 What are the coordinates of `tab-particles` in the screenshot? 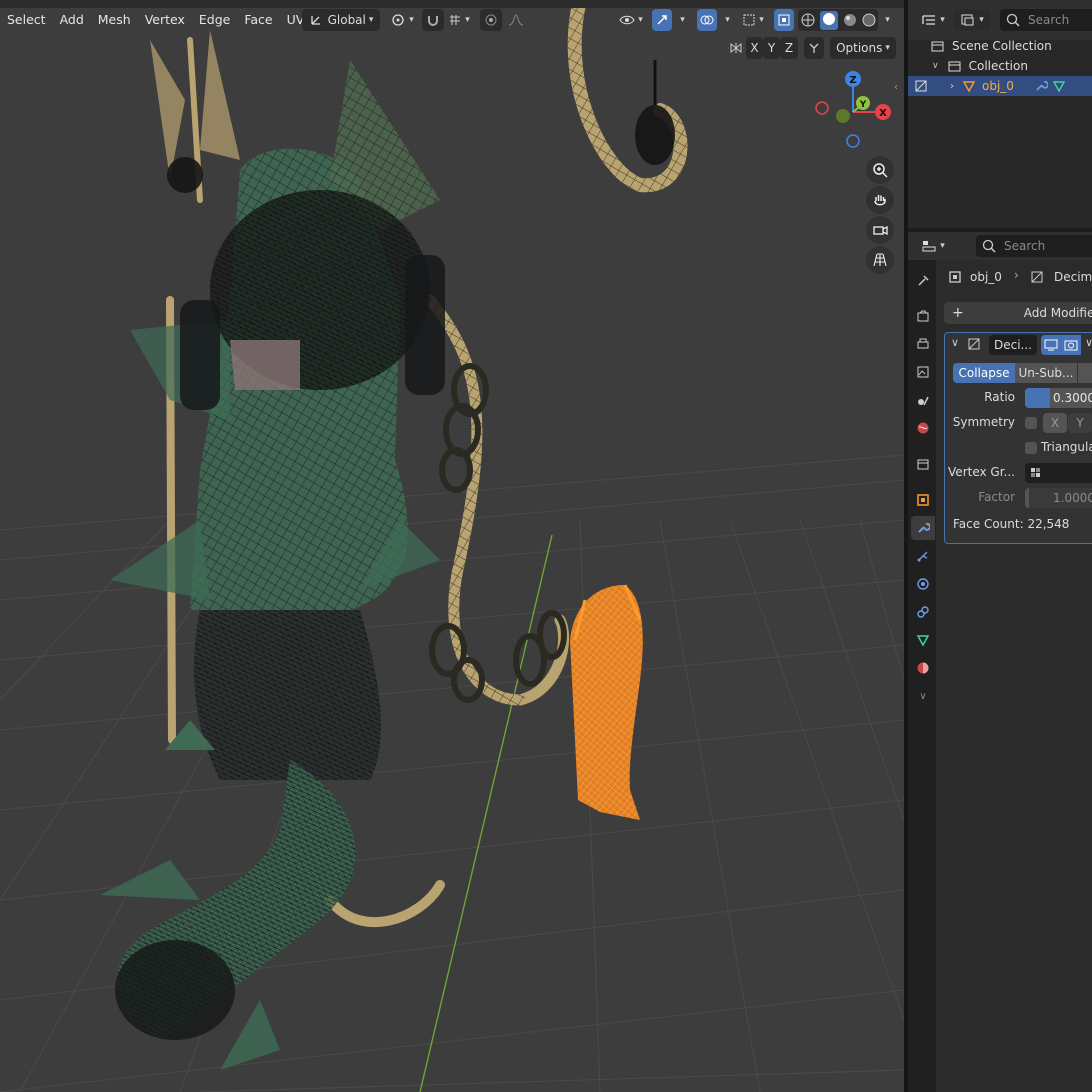 It's located at (923, 556).